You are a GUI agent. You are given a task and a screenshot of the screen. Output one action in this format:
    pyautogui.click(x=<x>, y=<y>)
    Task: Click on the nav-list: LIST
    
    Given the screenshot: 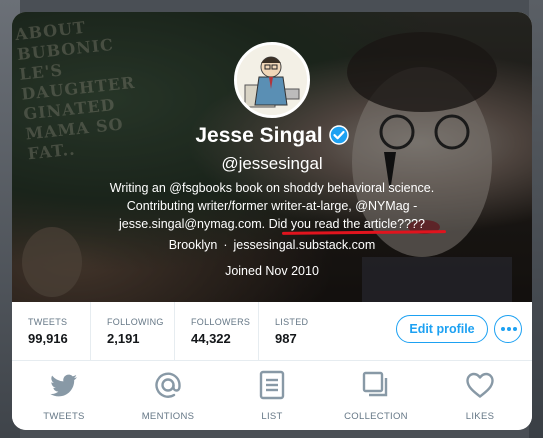 What is the action you would take?
    pyautogui.click(x=272, y=395)
    